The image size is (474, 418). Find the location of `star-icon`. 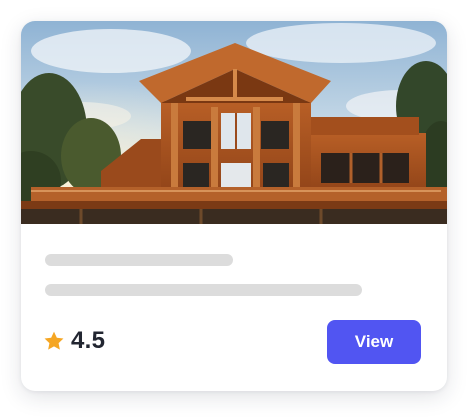

star-icon is located at coordinates (54, 340).